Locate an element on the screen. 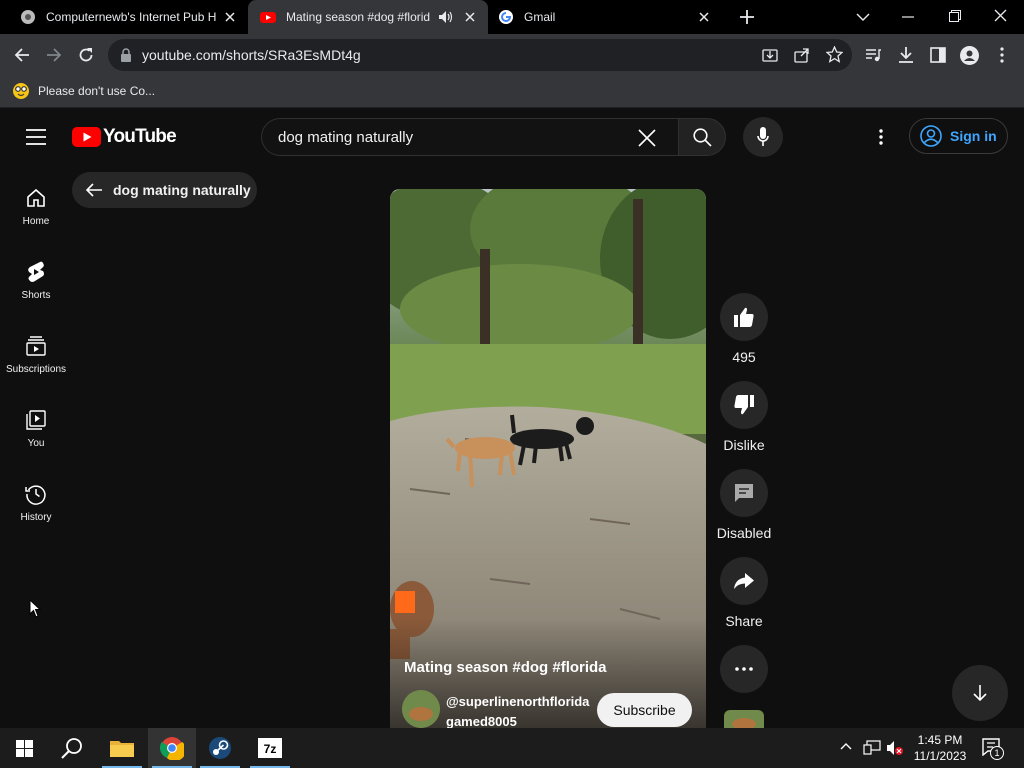 This screenshot has height=768, width=1024. start-button is located at coordinates (24, 748).